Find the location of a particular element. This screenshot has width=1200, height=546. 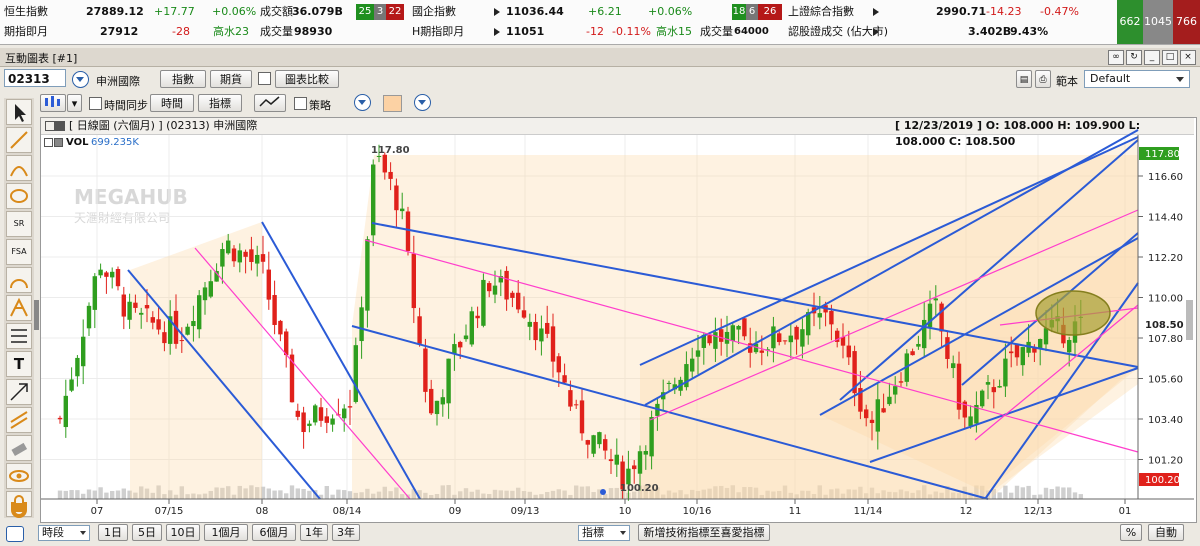

range-10d-button: 10日 is located at coordinates (183, 532).